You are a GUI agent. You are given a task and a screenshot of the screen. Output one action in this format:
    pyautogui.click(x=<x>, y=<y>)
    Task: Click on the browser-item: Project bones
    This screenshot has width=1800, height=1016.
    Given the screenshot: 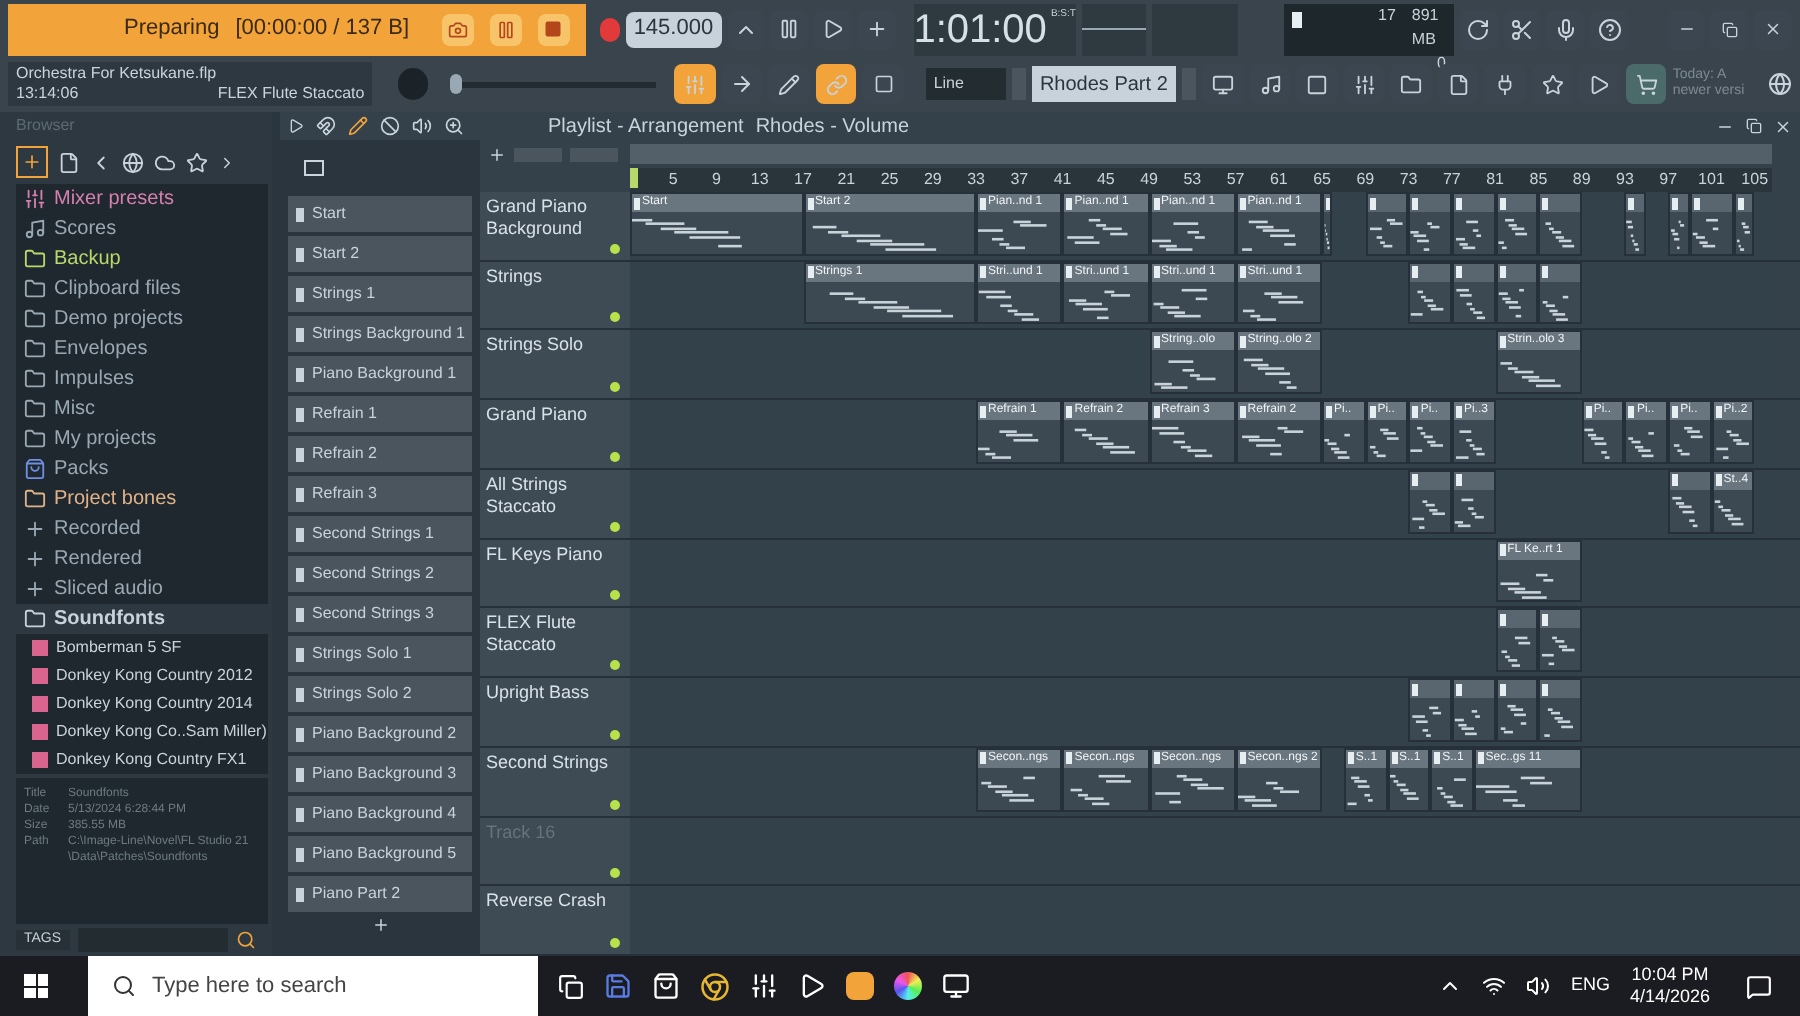 What is the action you would take?
    pyautogui.click(x=142, y=499)
    